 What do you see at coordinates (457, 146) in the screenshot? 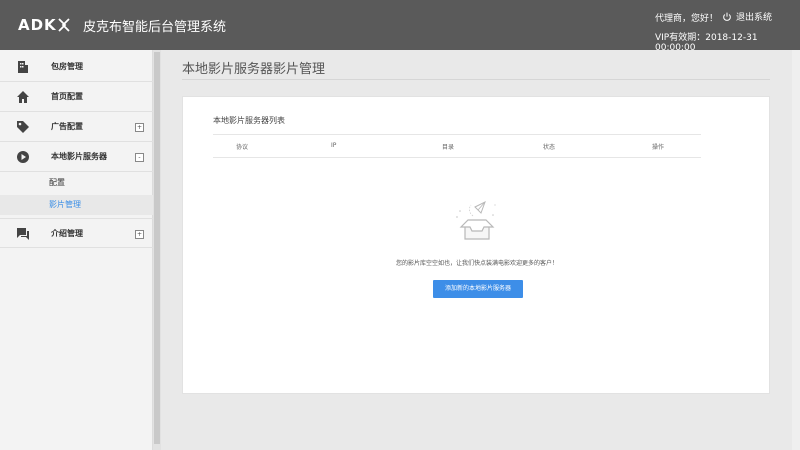
I see `table-header: 协议 IP 目录 状态 操作` at bounding box center [457, 146].